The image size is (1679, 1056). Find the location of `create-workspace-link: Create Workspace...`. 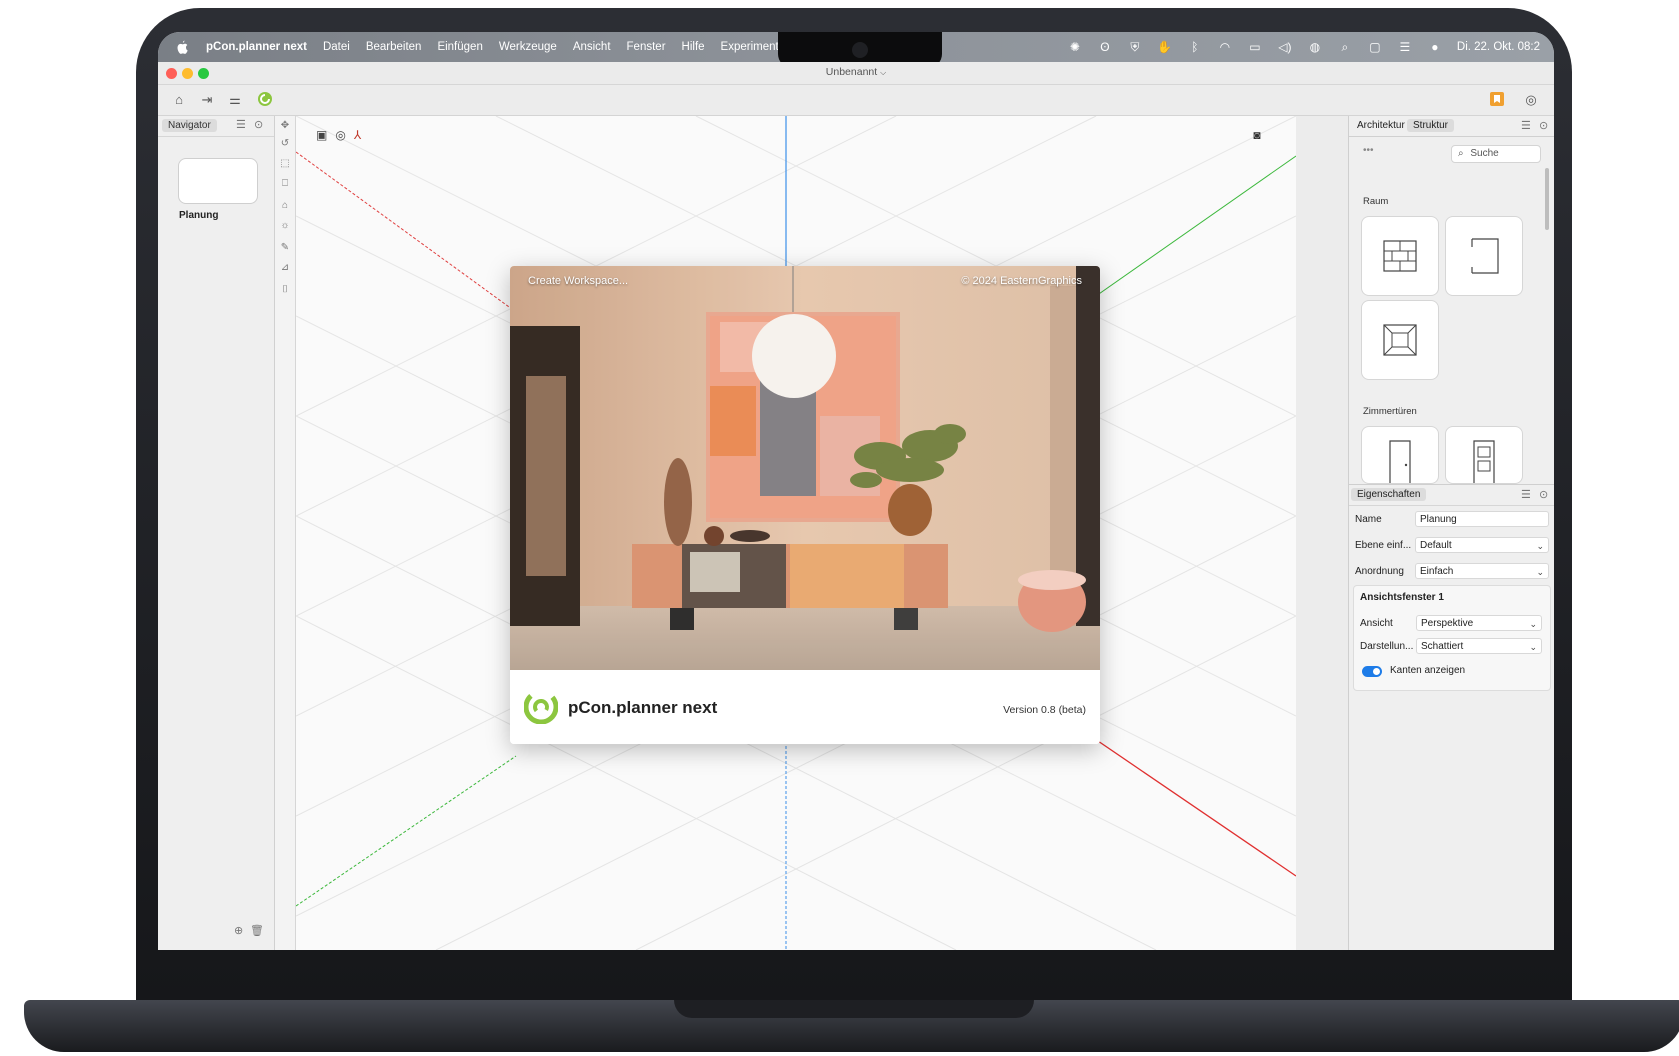

create-workspace-link: Create Workspace... is located at coordinates (578, 281).